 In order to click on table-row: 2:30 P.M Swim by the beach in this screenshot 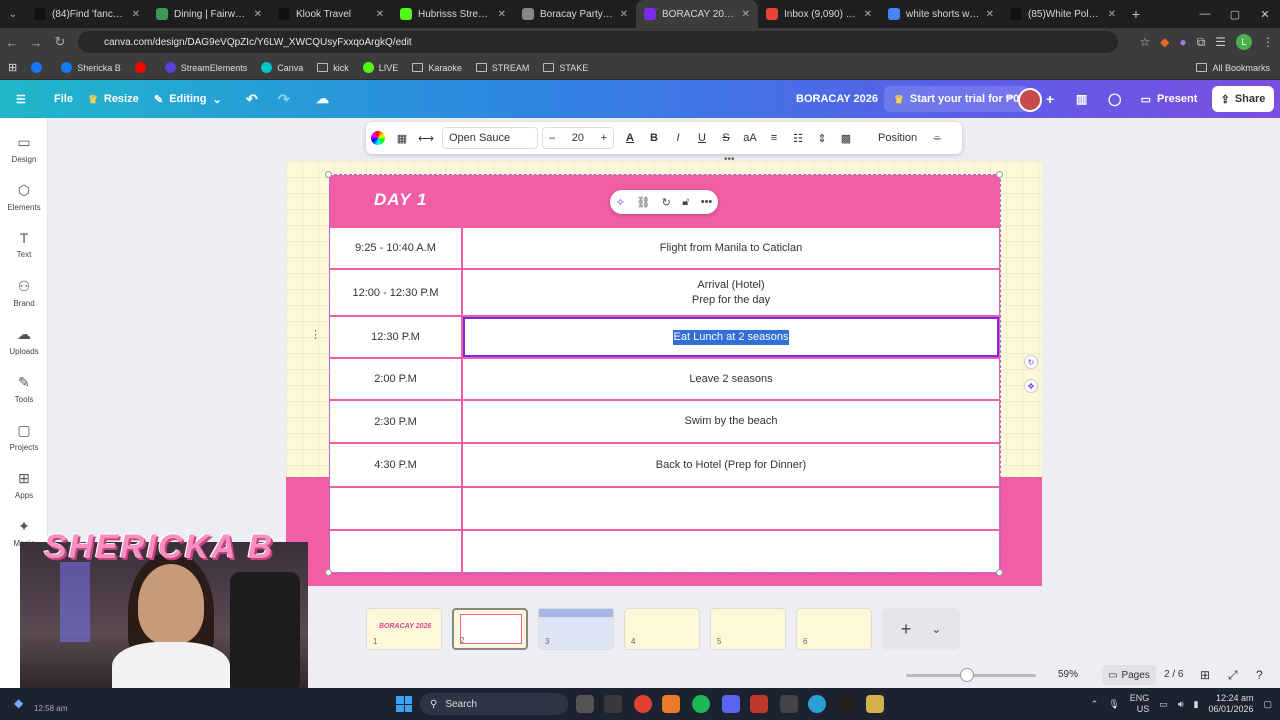, I will do `click(664, 422)`.